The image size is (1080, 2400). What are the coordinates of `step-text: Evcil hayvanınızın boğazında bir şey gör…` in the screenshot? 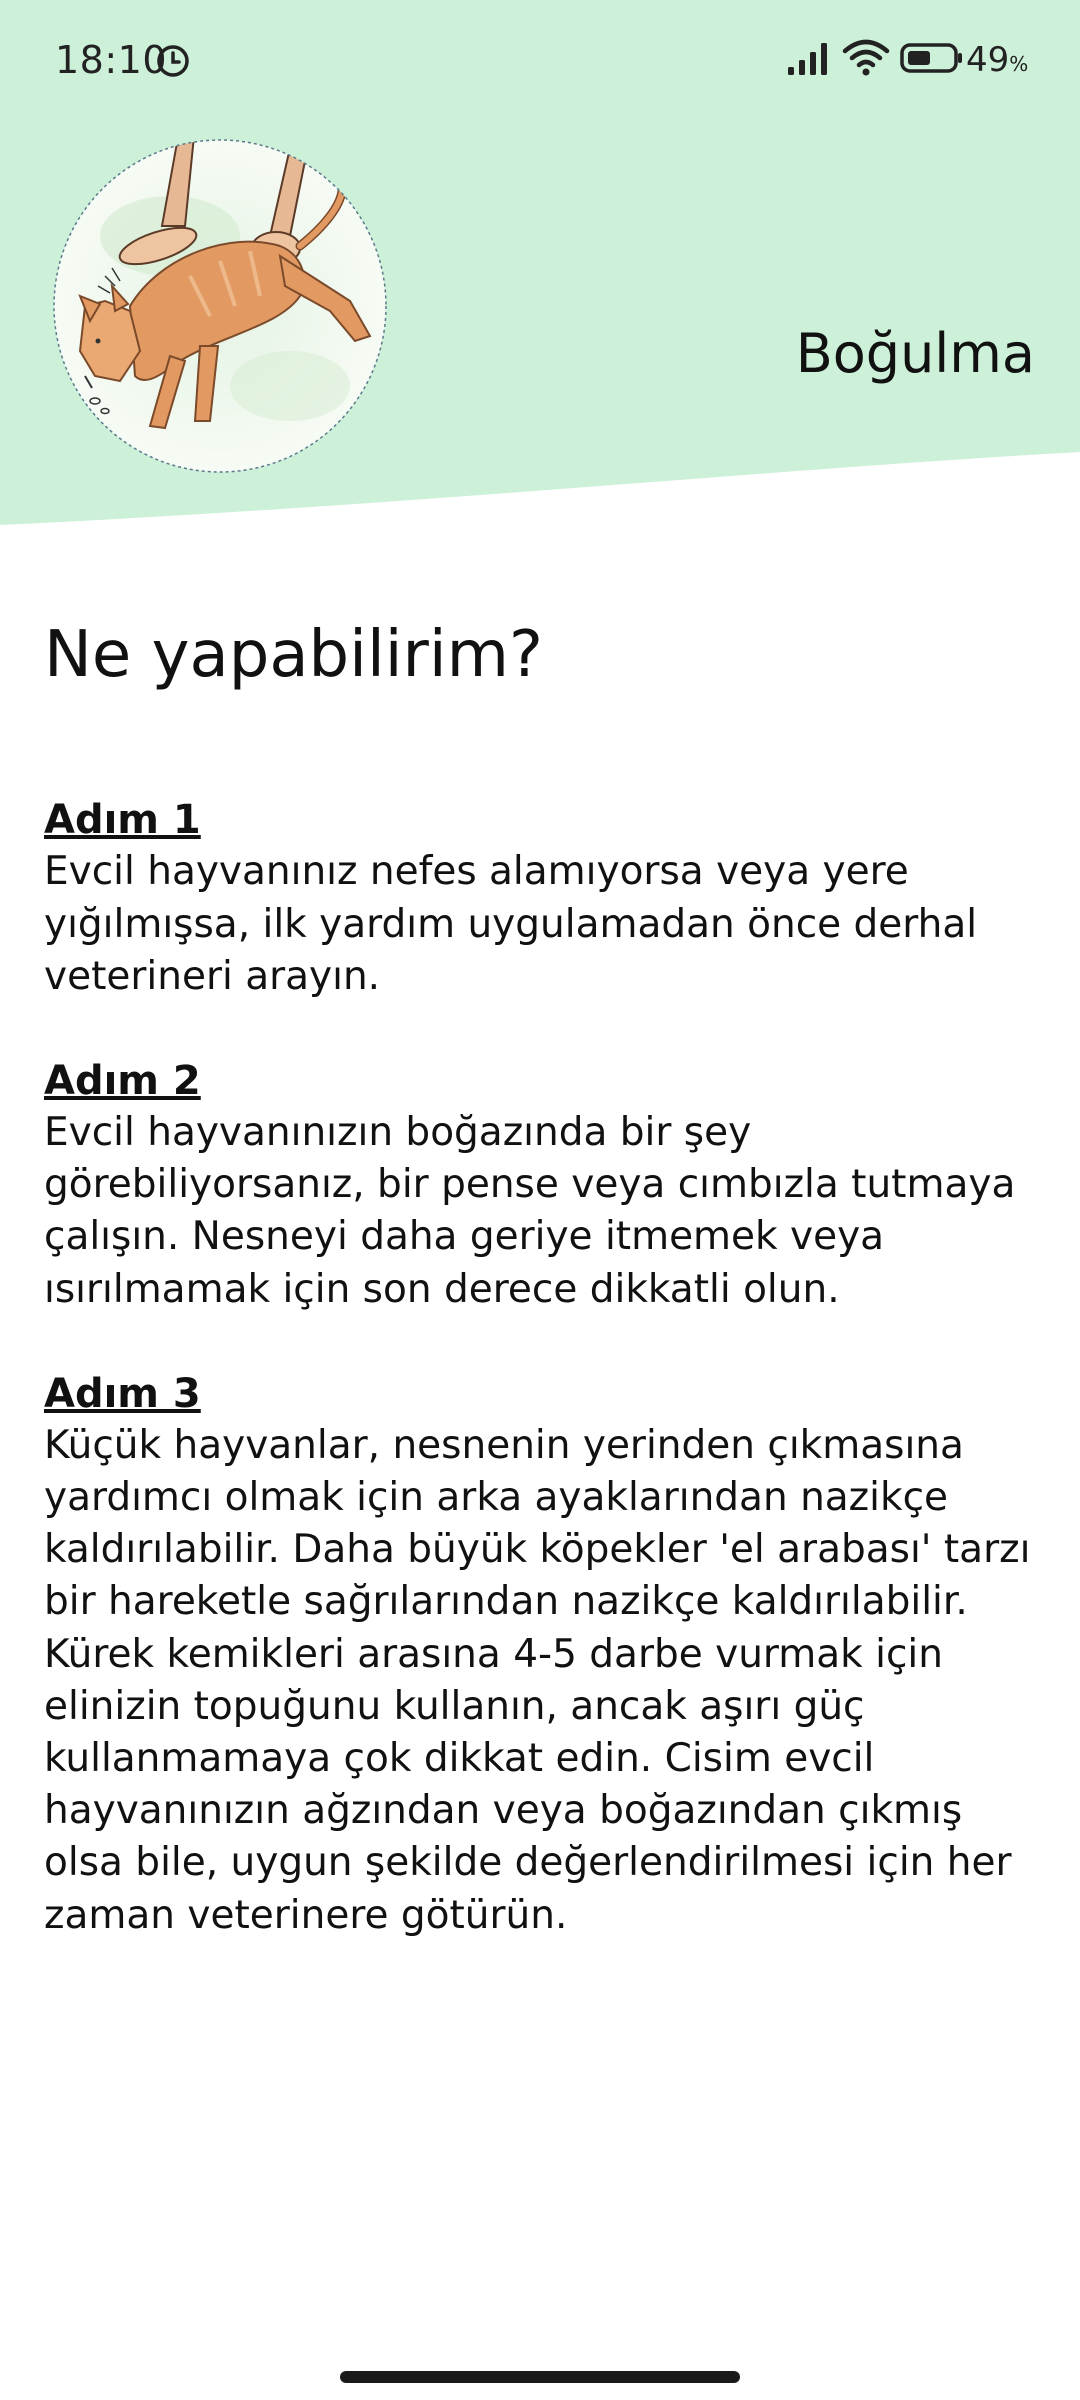 It's located at (530, 1211).